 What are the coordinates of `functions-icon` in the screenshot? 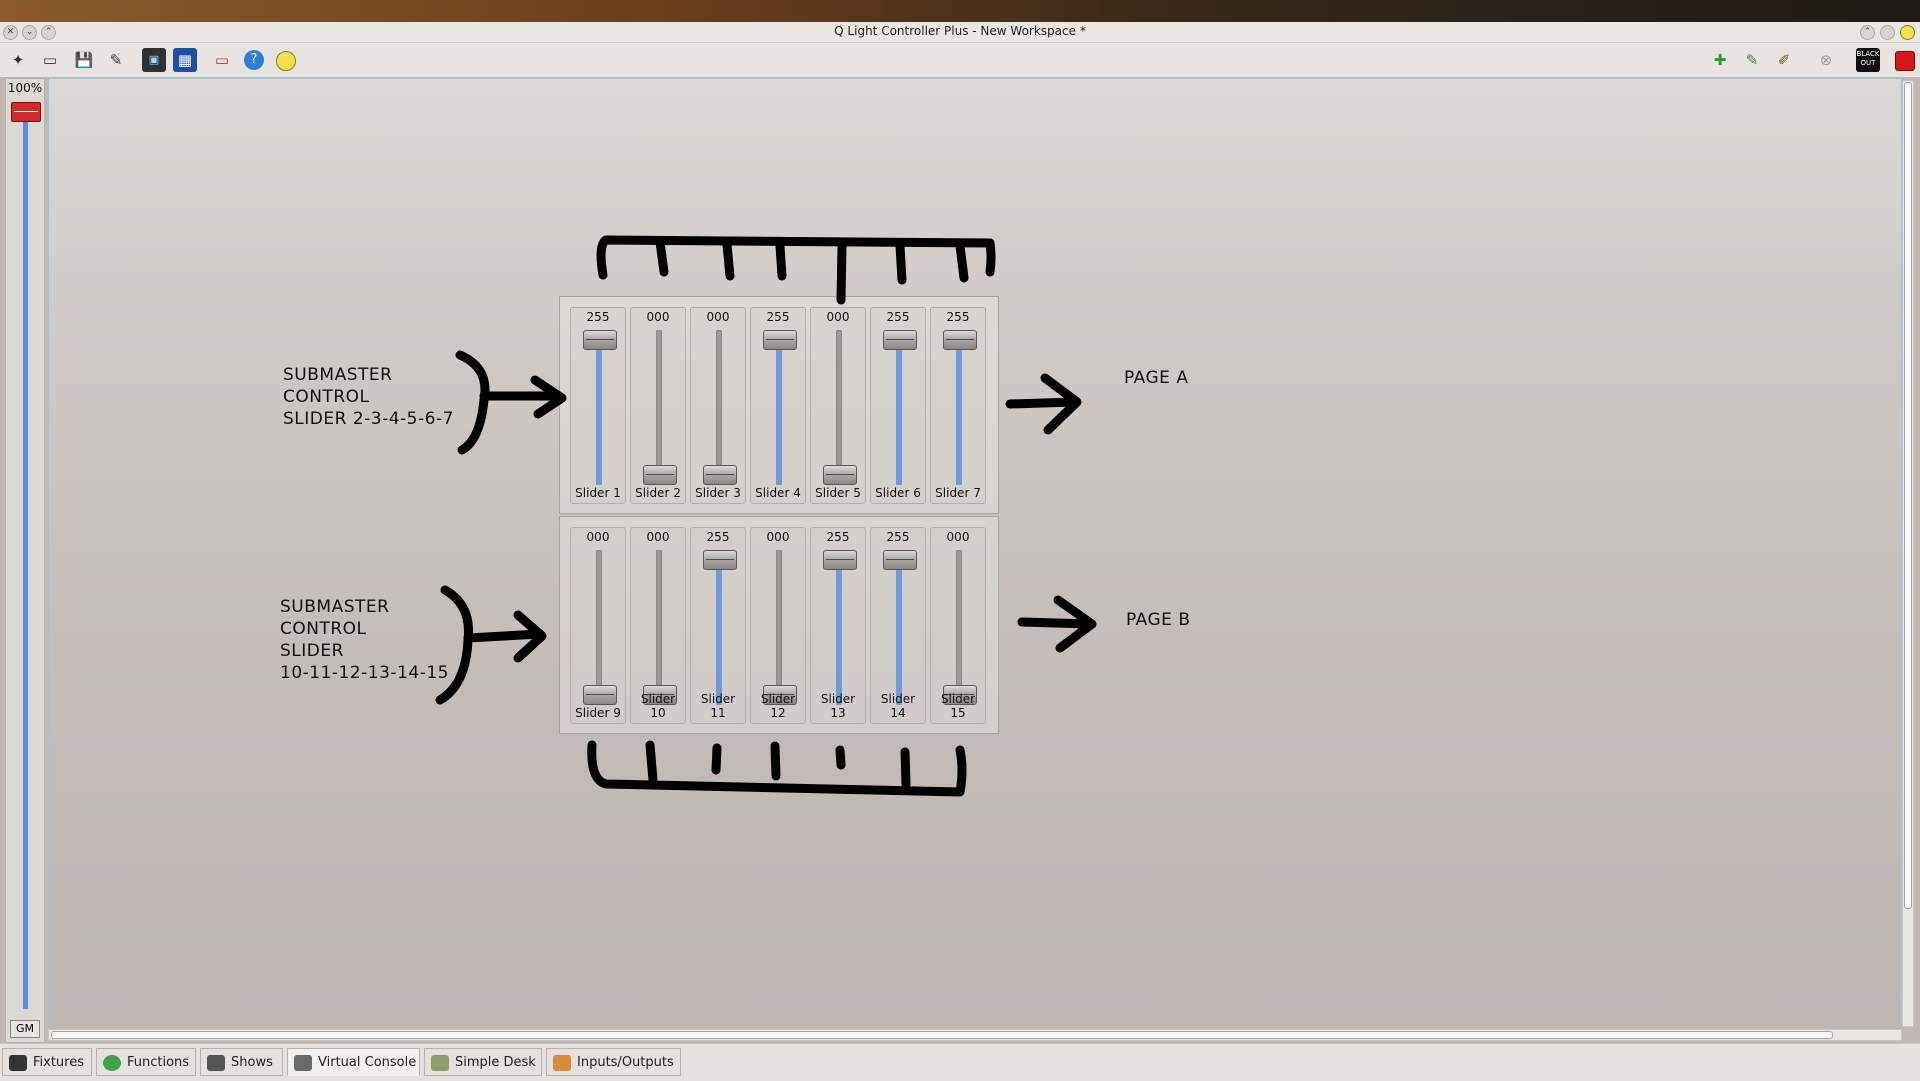 It's located at (112, 1063).